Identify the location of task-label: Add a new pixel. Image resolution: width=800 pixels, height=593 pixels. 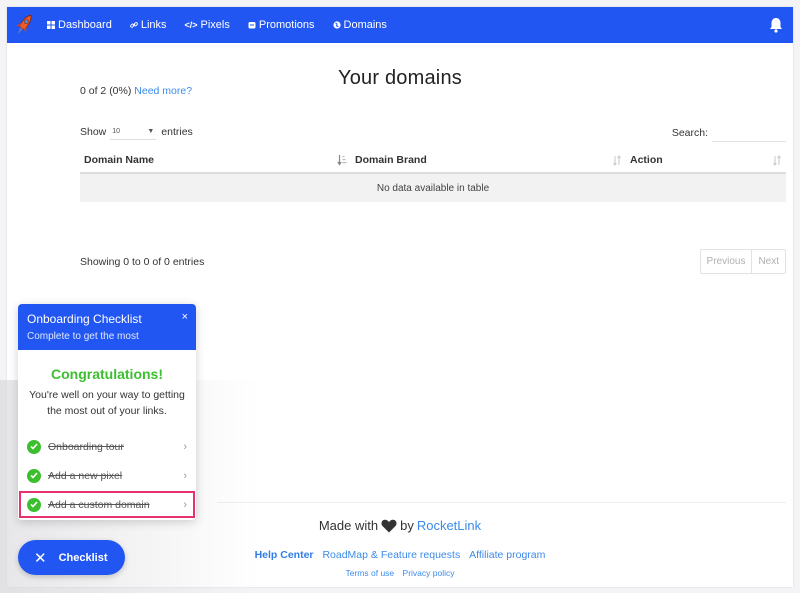
(85, 475).